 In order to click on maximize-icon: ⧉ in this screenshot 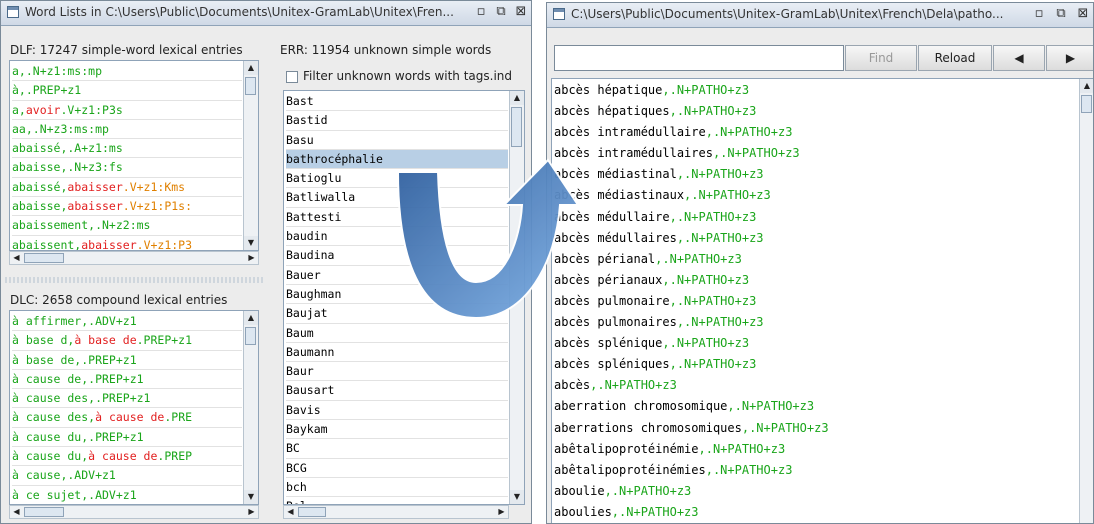, I will do `click(1061, 14)`.